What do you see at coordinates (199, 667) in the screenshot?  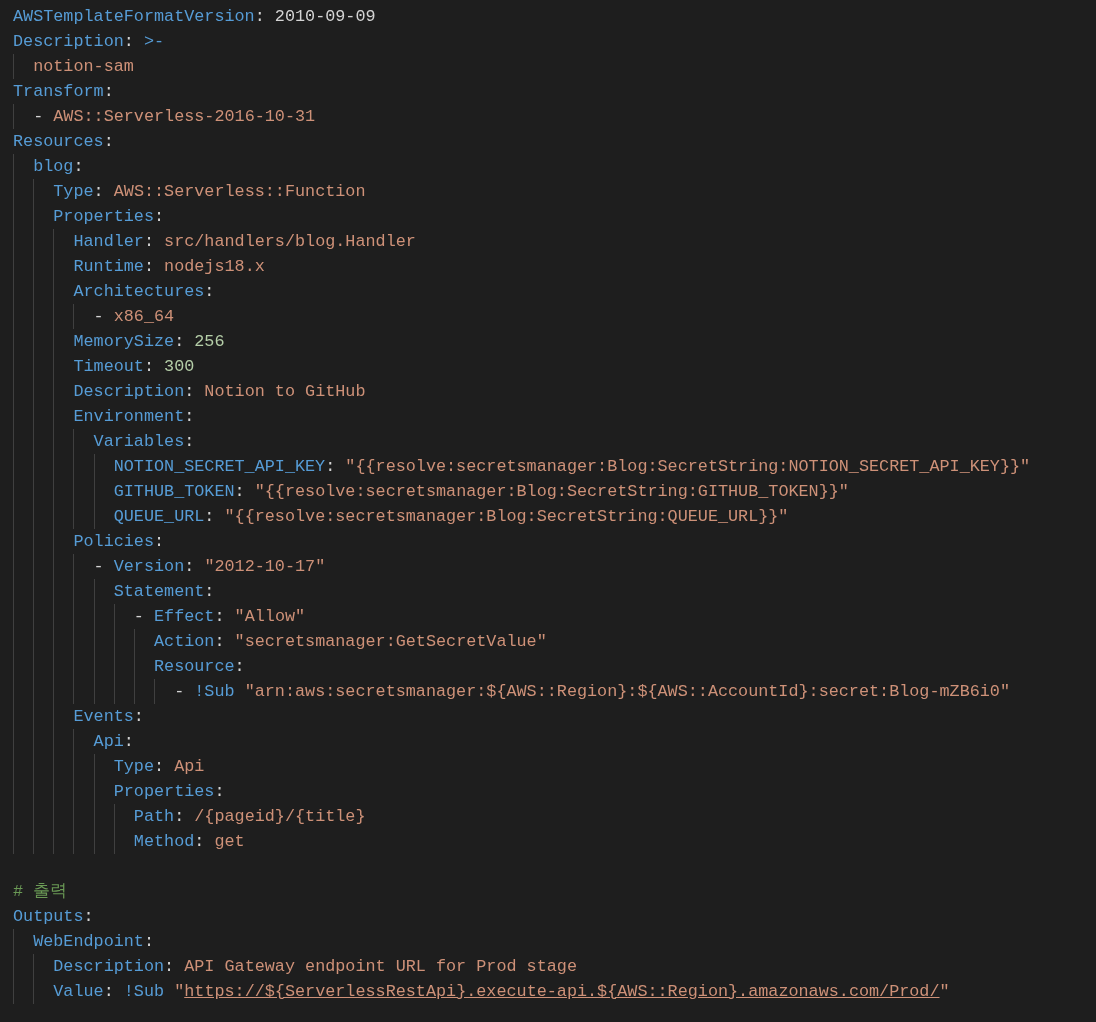 I see `code-line: Resource:` at bounding box center [199, 667].